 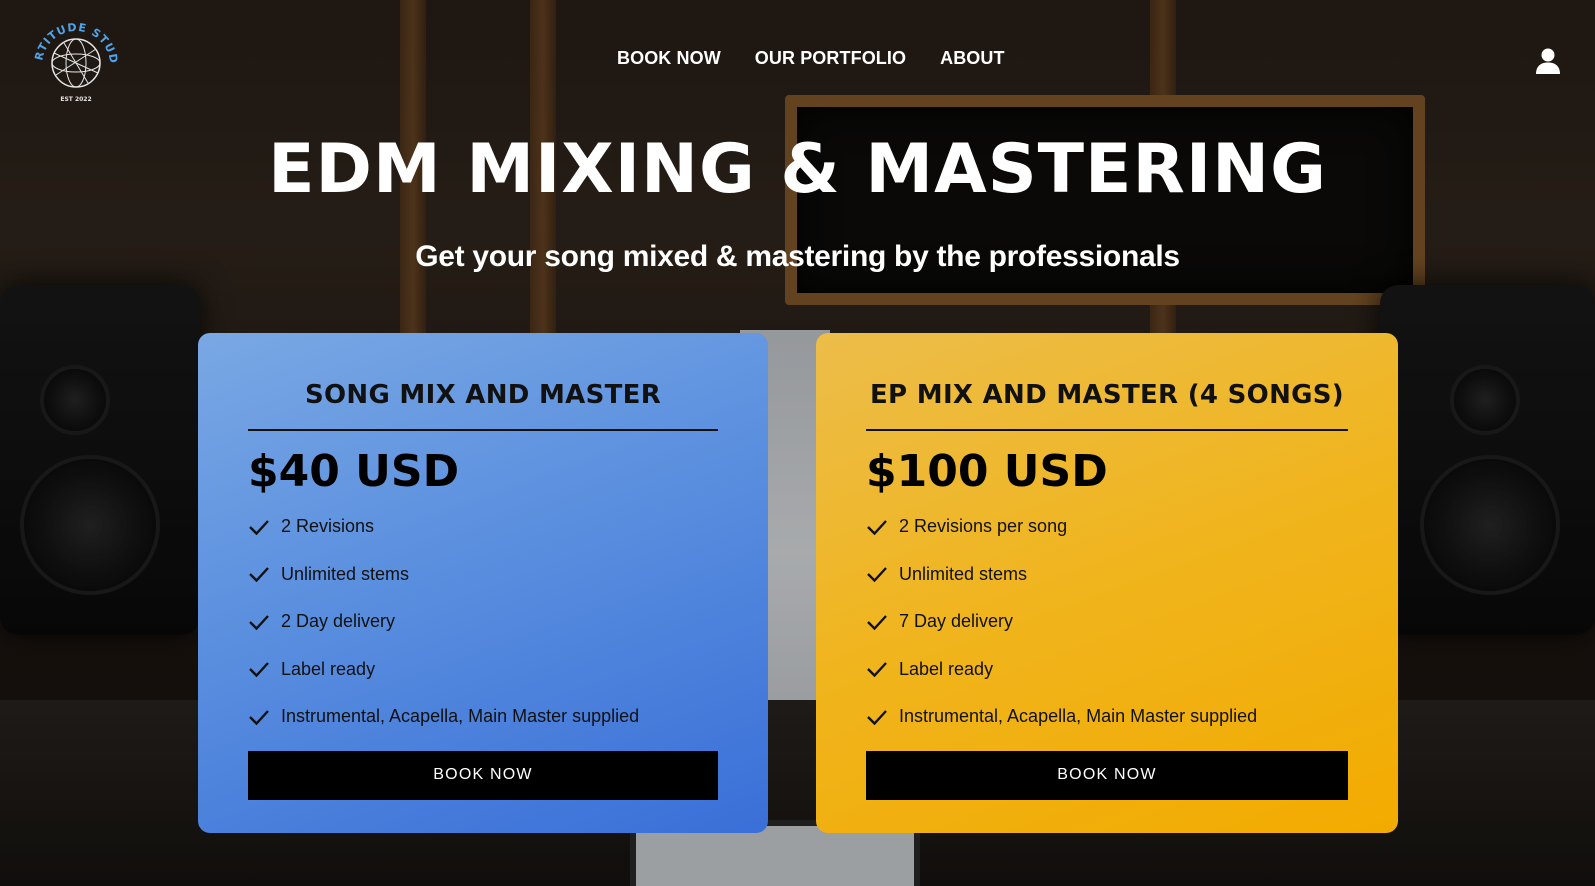 I want to click on plan-price: $100 USD, so click(x=987, y=471).